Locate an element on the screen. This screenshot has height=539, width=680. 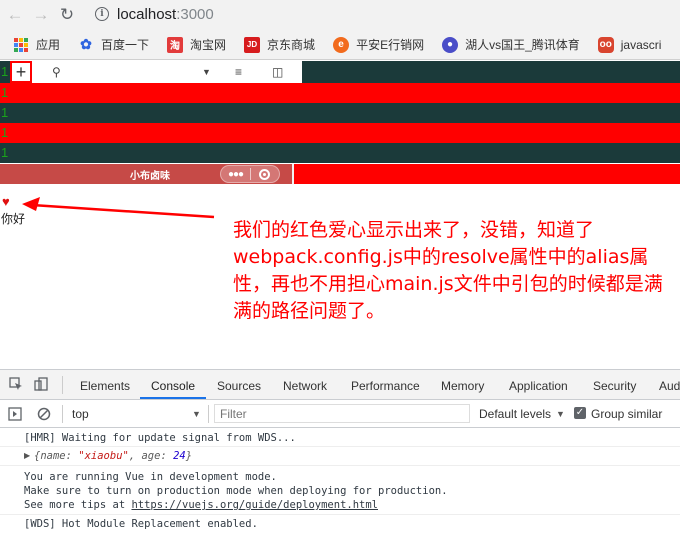
bookmark-javascript: oo javascri is located at coordinates (629, 44).